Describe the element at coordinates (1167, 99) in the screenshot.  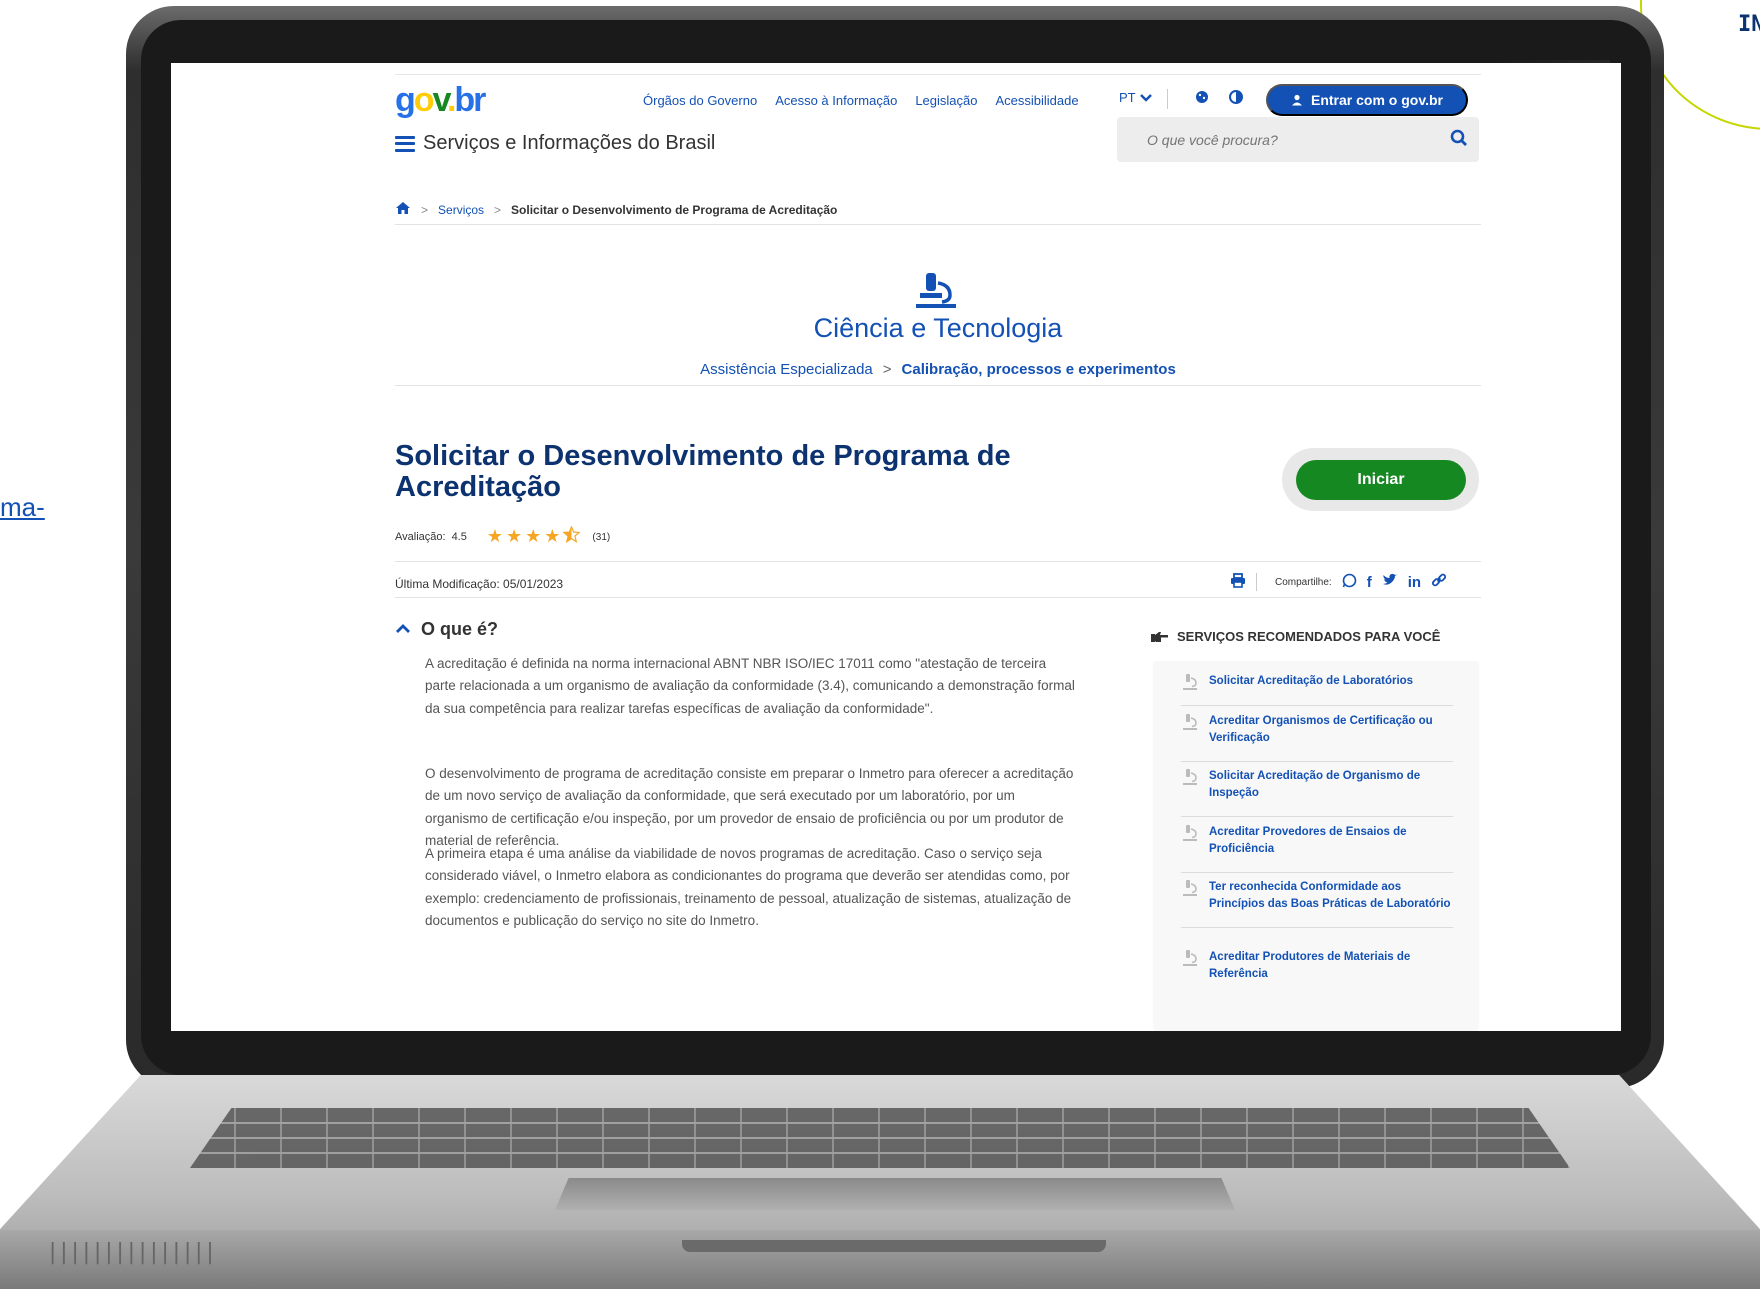
I see `header-separator` at that location.